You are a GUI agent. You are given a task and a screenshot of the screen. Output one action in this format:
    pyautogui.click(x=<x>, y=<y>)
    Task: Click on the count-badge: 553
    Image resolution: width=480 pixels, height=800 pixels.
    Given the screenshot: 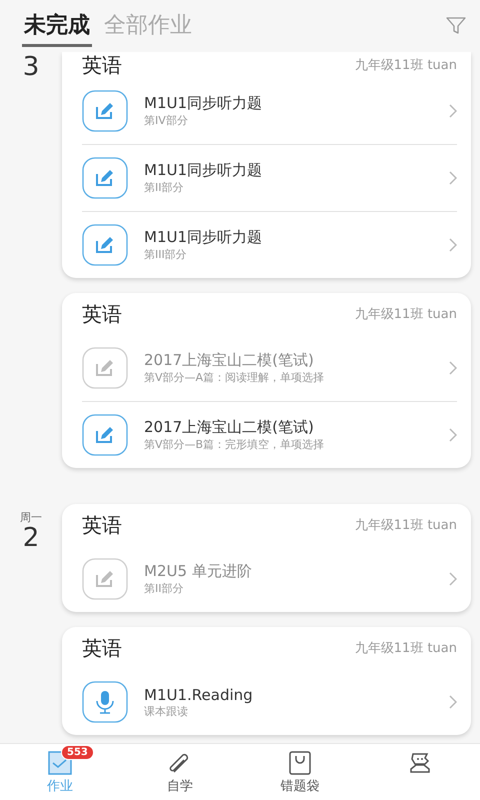 What is the action you would take?
    pyautogui.click(x=77, y=752)
    